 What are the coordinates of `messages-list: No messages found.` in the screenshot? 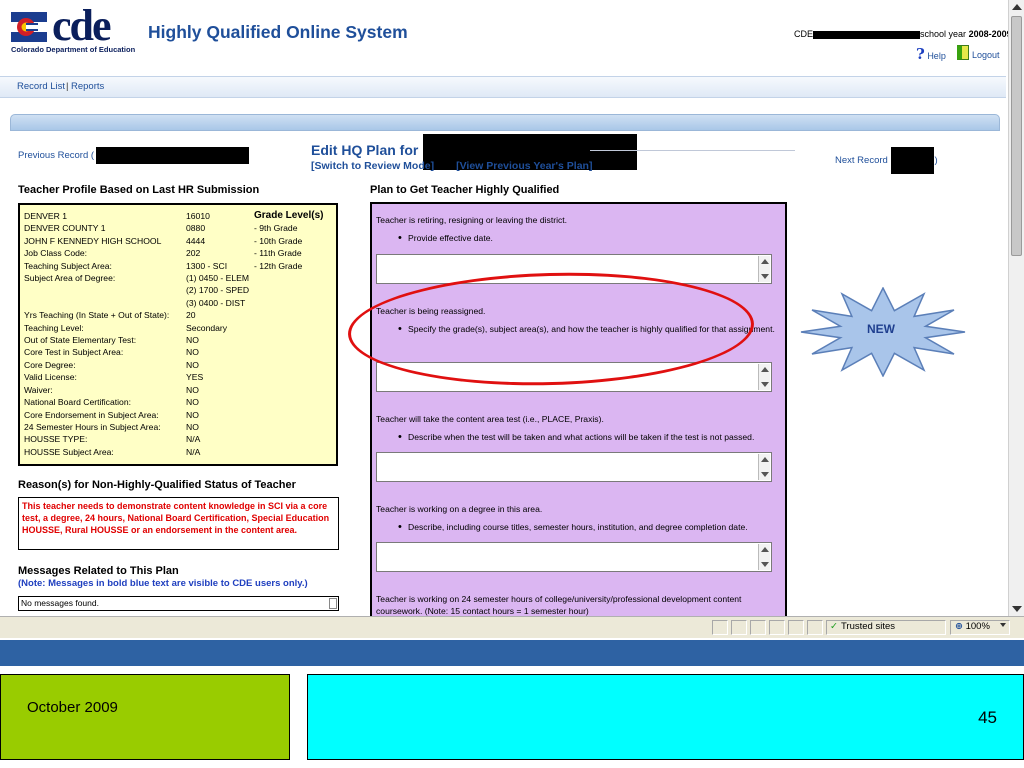 It's located at (178, 603).